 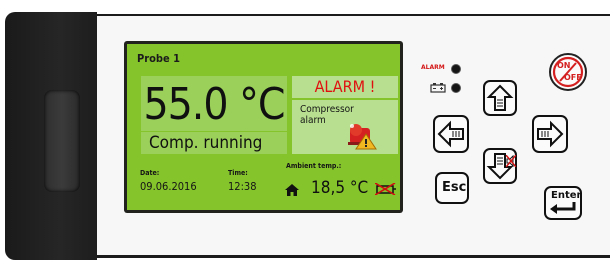 I want to click on time-label: Time:, so click(x=238, y=173).